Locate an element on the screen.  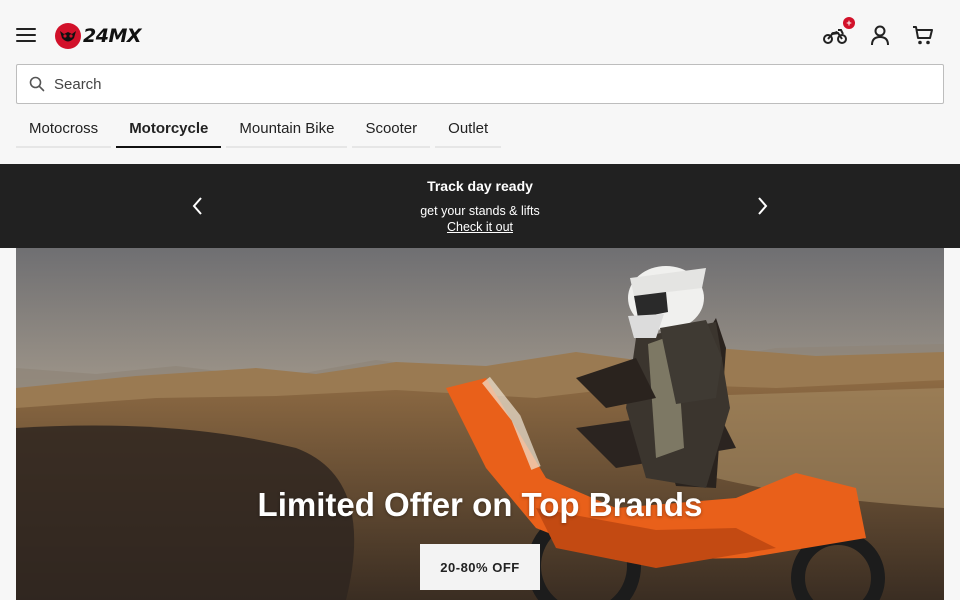
hamburger-menu-icon is located at coordinates (26, 35).